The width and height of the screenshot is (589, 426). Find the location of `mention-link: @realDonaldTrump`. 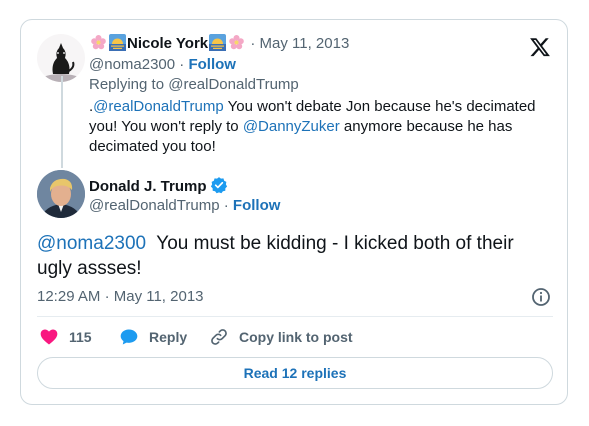

mention-link: @realDonaldTrump is located at coordinates (158, 106).